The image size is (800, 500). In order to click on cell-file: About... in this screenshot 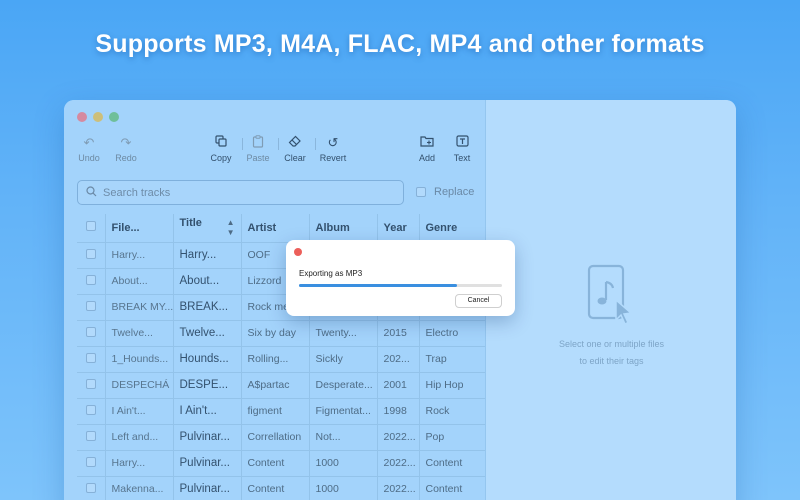, I will do `click(139, 281)`.